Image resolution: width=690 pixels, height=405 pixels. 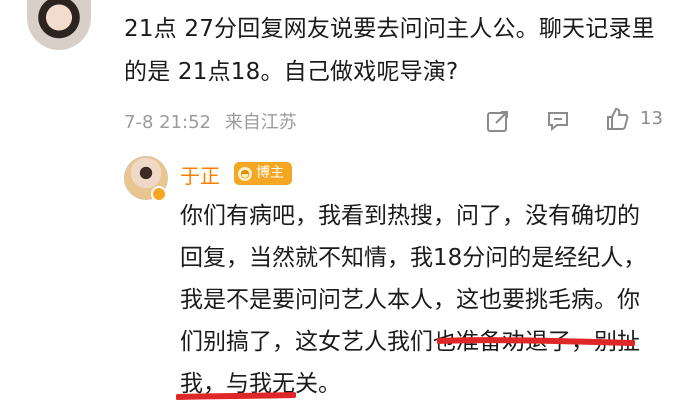 What do you see at coordinates (245, 173) in the screenshot?
I see `bowl-icon: ◓` at bounding box center [245, 173].